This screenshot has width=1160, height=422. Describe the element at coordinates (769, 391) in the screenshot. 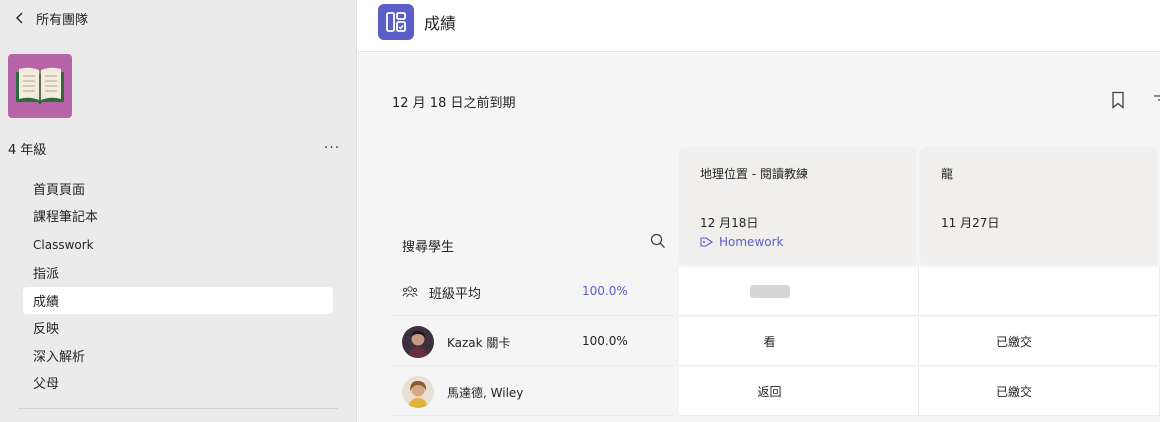

I see `grade-status: 返回` at that location.